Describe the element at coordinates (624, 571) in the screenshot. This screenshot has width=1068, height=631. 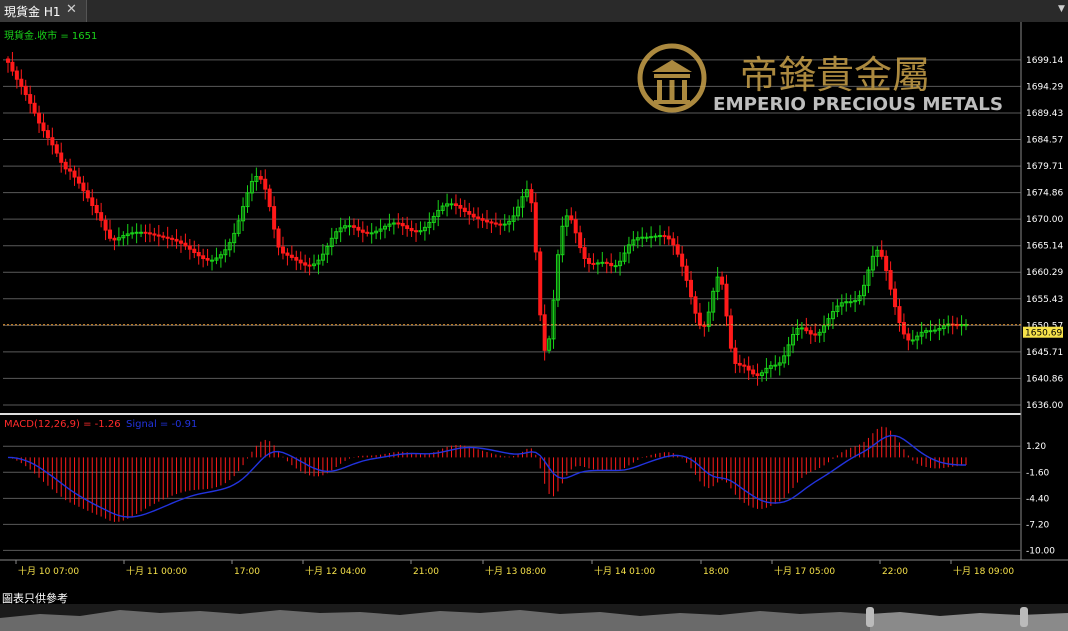
I see `time-tick-label: 十月 14 01:00` at that location.